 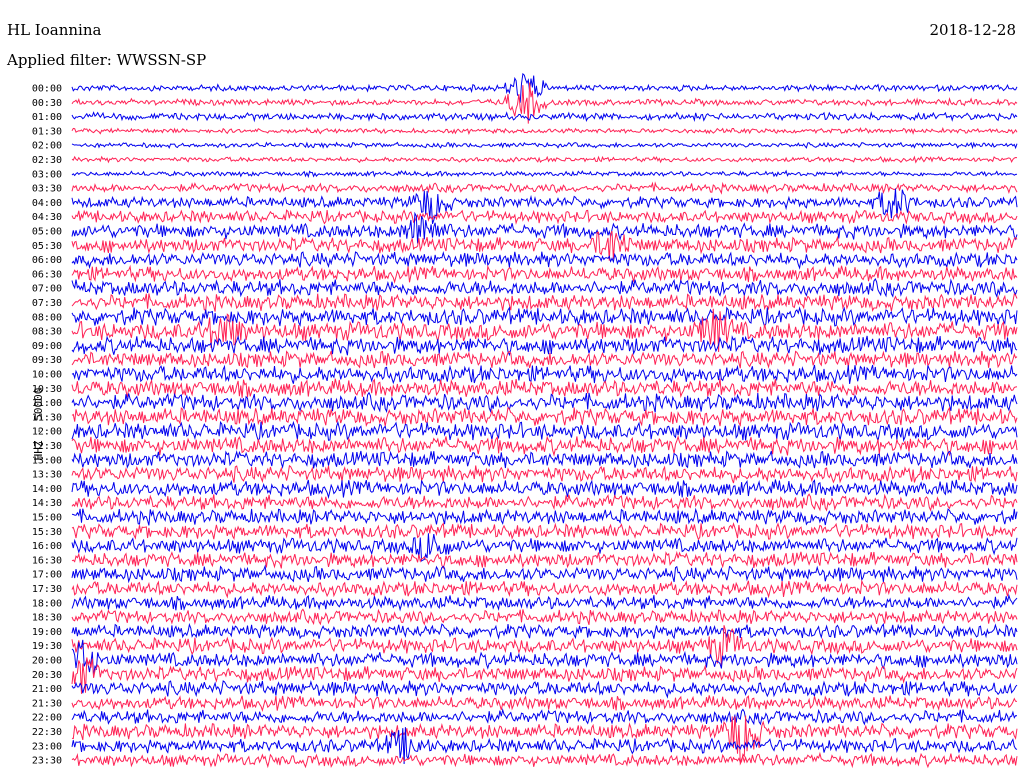 I want to click on row-time-label: 12:00, so click(x=47, y=432).